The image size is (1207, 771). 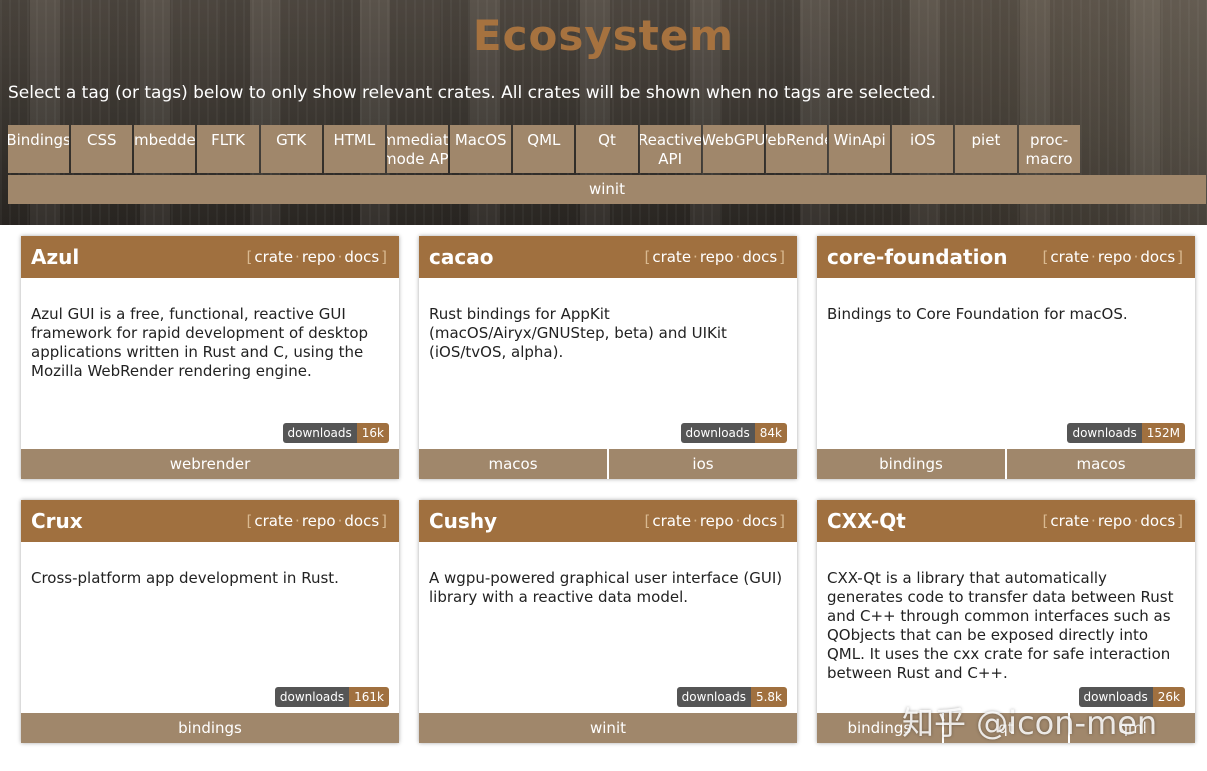 What do you see at coordinates (768, 697) in the screenshot?
I see `downloads-count: 5.8k` at bounding box center [768, 697].